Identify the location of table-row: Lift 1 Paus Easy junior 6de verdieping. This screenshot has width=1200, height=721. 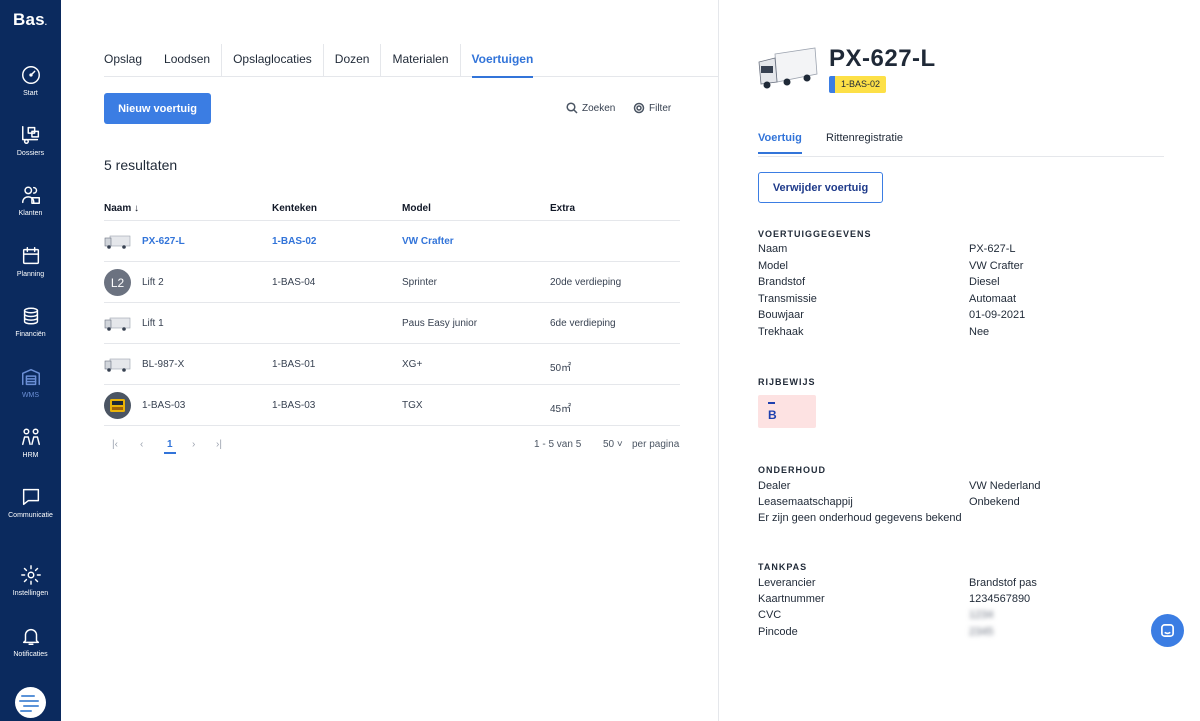
(392, 323).